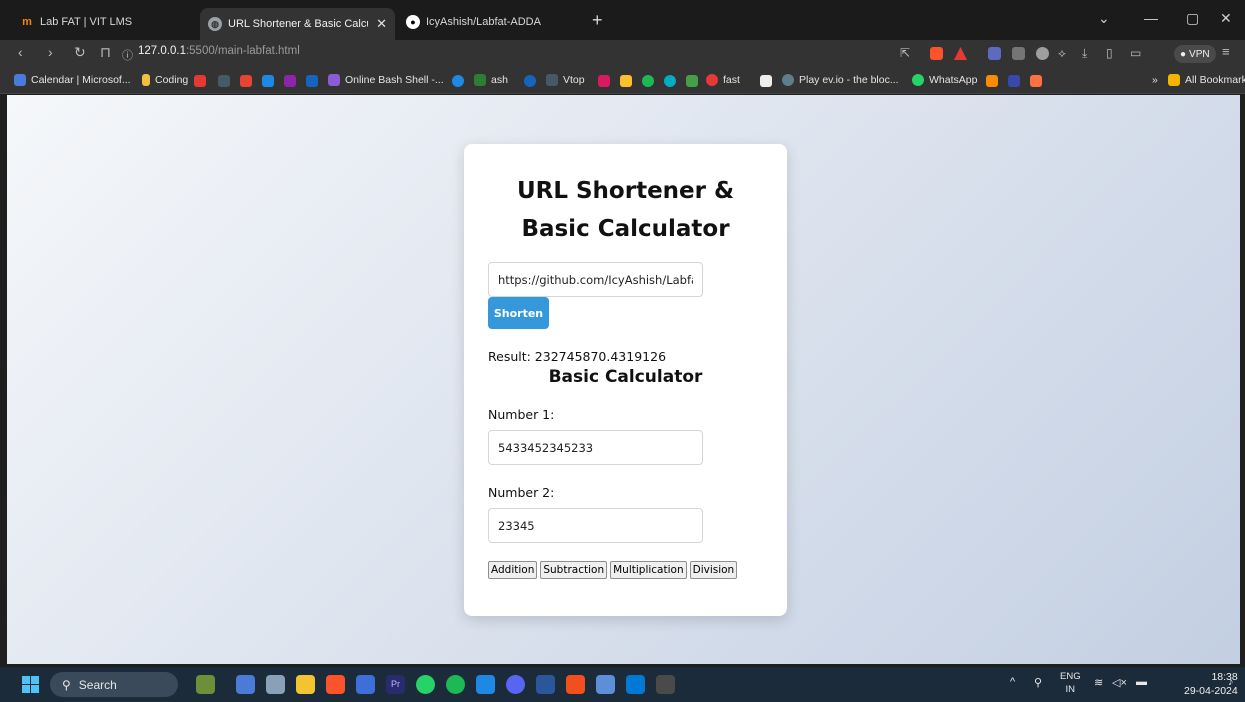 This screenshot has width=1245, height=702. What do you see at coordinates (200, 81) in the screenshot?
I see `youtube-icon` at bounding box center [200, 81].